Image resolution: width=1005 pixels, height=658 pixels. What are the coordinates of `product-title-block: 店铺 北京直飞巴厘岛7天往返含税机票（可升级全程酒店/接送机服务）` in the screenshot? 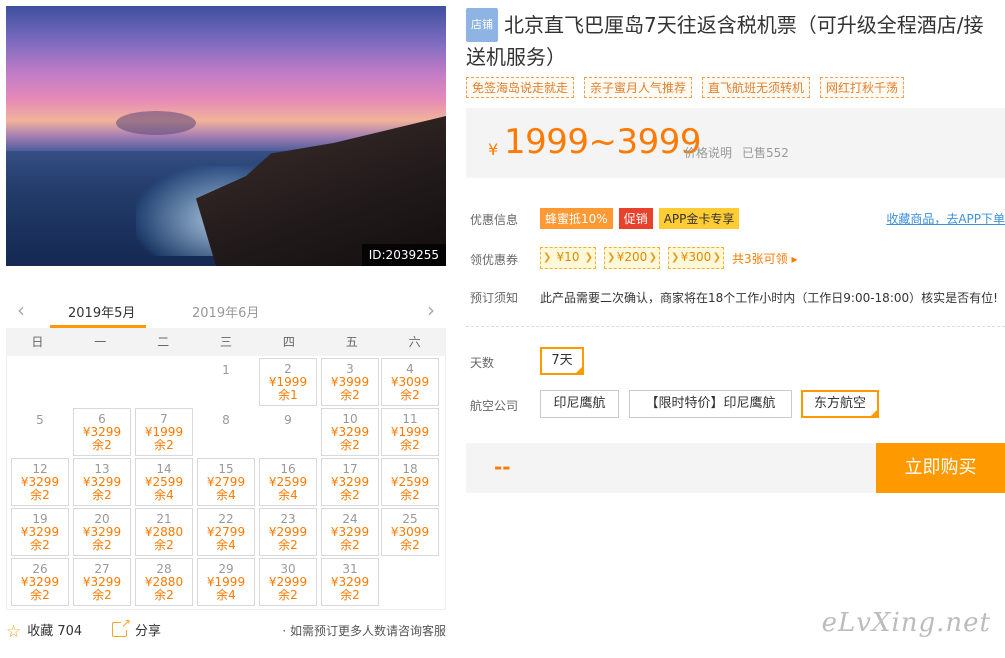 It's located at (734, 40).